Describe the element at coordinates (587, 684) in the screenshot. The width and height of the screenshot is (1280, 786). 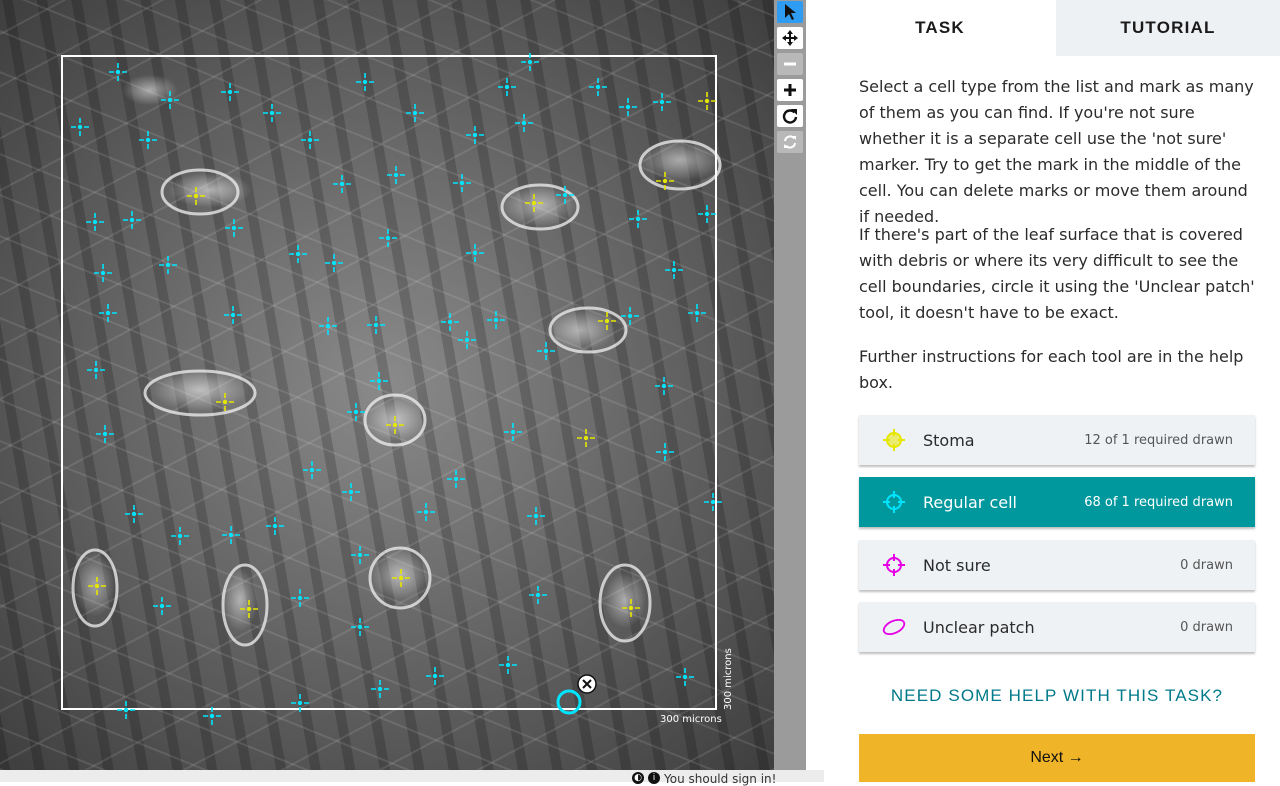
I see `delete-marker-button` at that location.